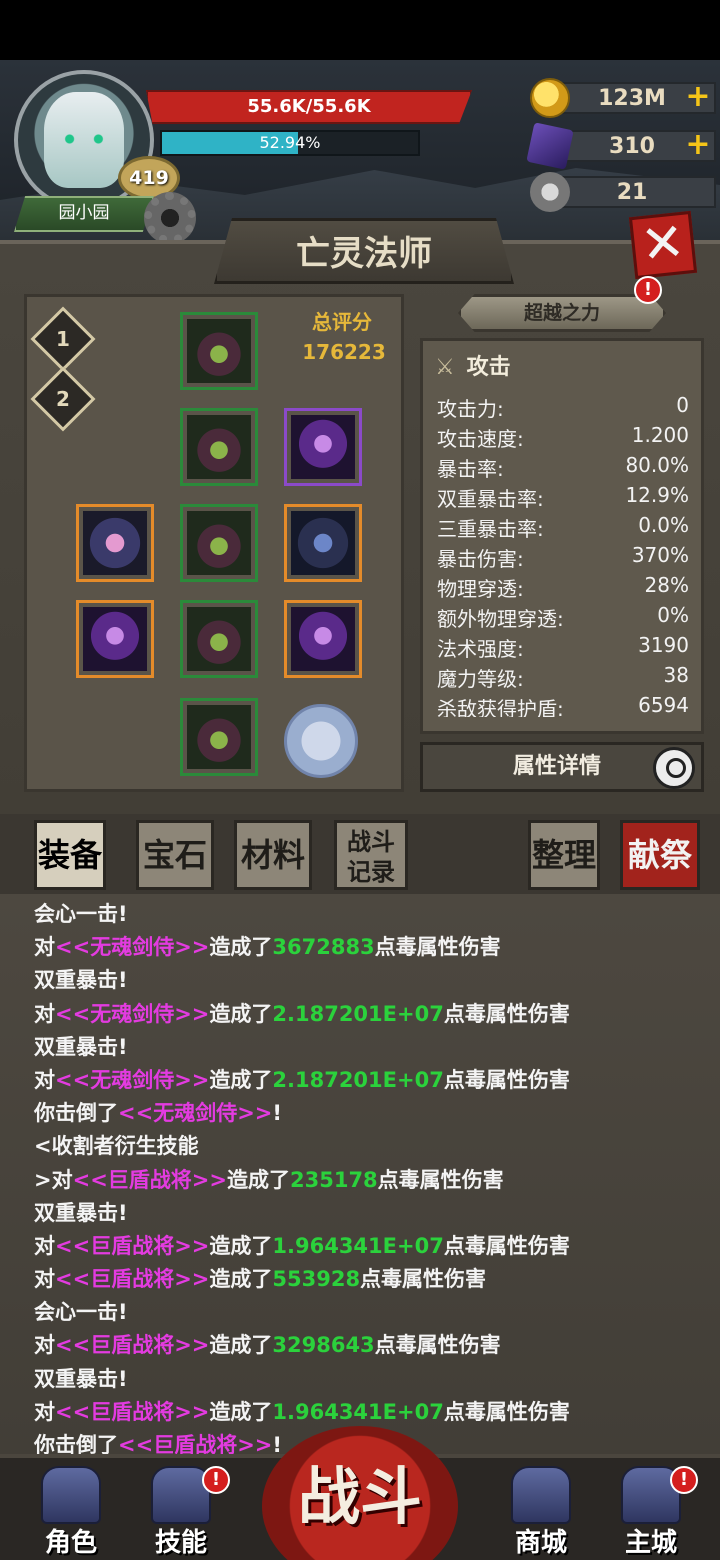  What do you see at coordinates (632, 98) in the screenshot?
I see `gold-value: 123M` at bounding box center [632, 98].